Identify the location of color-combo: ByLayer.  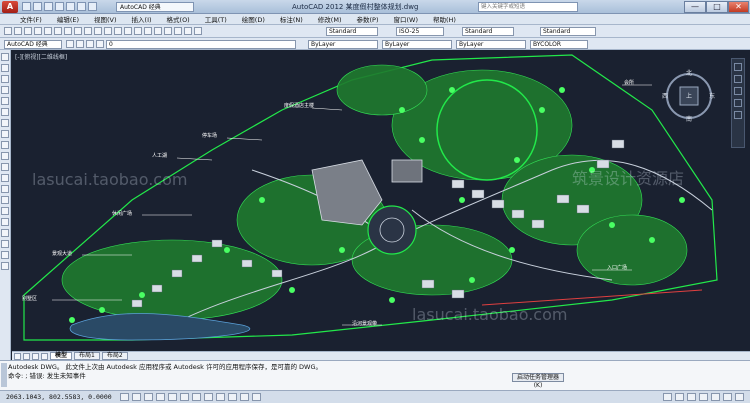
(343, 44).